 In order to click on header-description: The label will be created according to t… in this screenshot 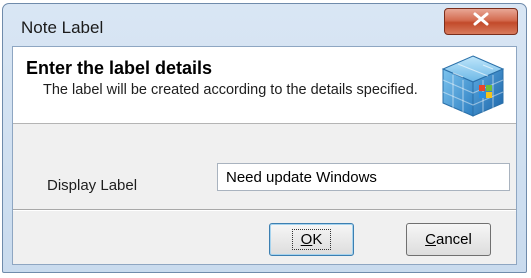, I will do `click(230, 90)`.